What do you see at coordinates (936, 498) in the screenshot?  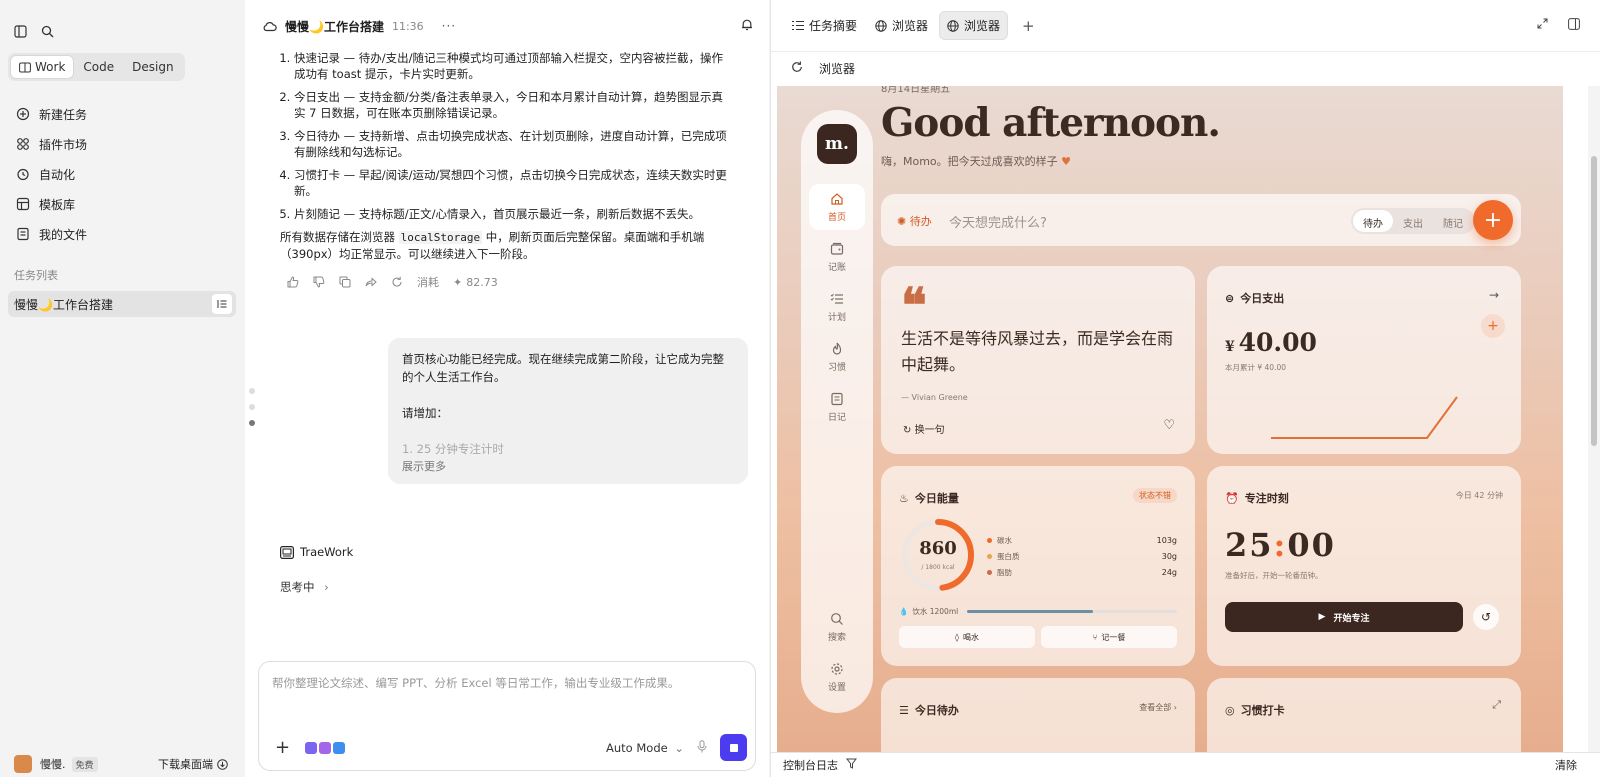 I see `energy-title-label: 今日能量` at bounding box center [936, 498].